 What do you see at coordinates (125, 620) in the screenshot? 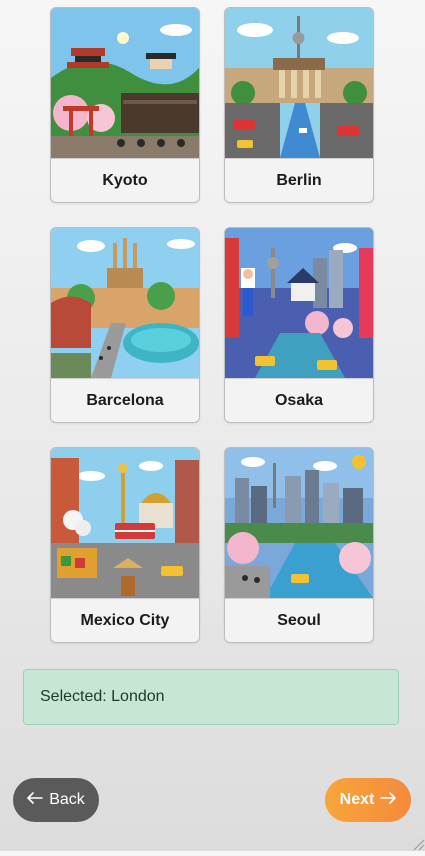
I see `city-name: Mexico City` at bounding box center [125, 620].